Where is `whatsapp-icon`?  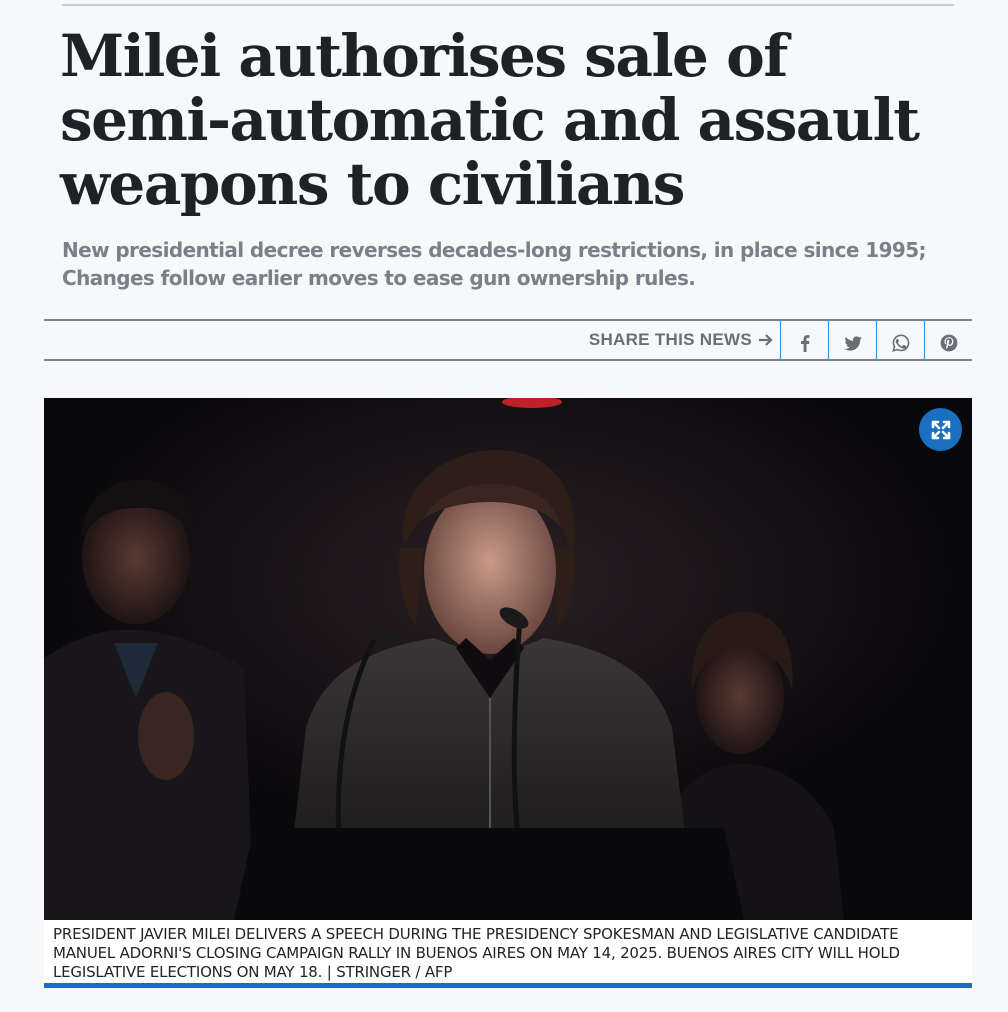 whatsapp-icon is located at coordinates (900, 343).